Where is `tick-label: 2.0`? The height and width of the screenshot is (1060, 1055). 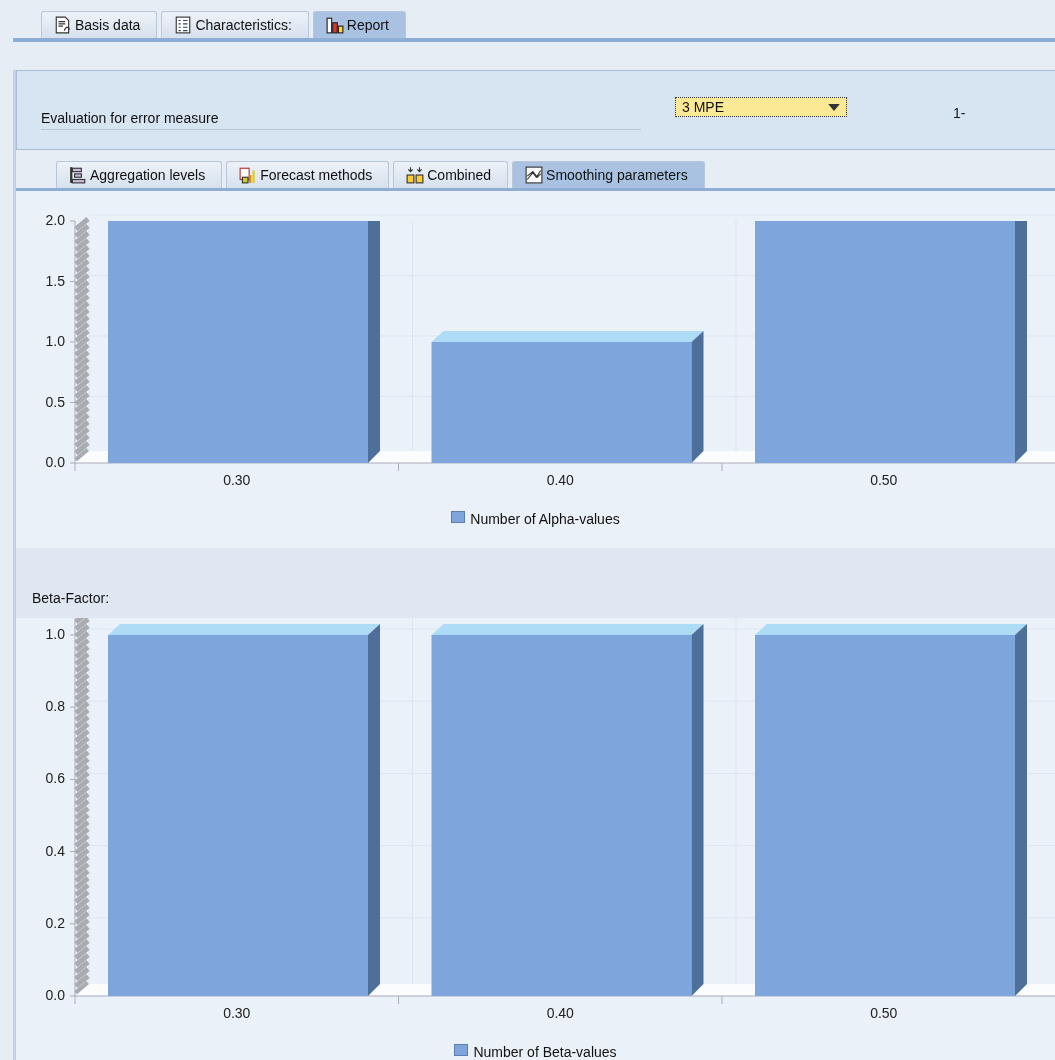 tick-label: 2.0 is located at coordinates (55, 220).